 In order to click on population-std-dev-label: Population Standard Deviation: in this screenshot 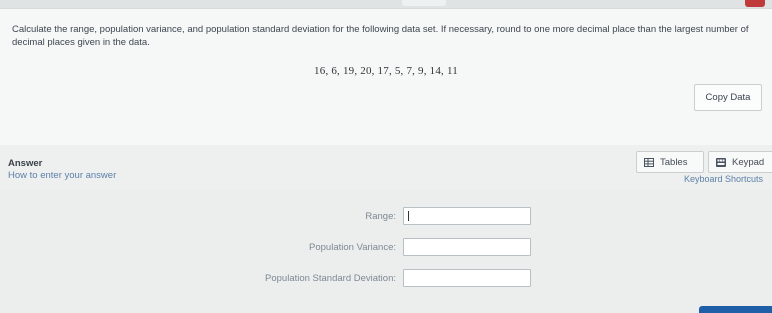, I will do `click(330, 278)`.